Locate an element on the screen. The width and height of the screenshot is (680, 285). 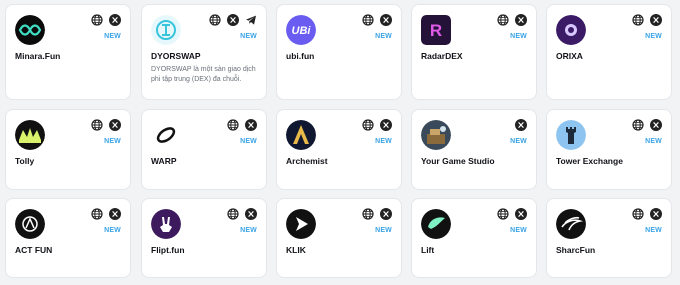
svg-text: UBi is located at coordinates (302, 31).